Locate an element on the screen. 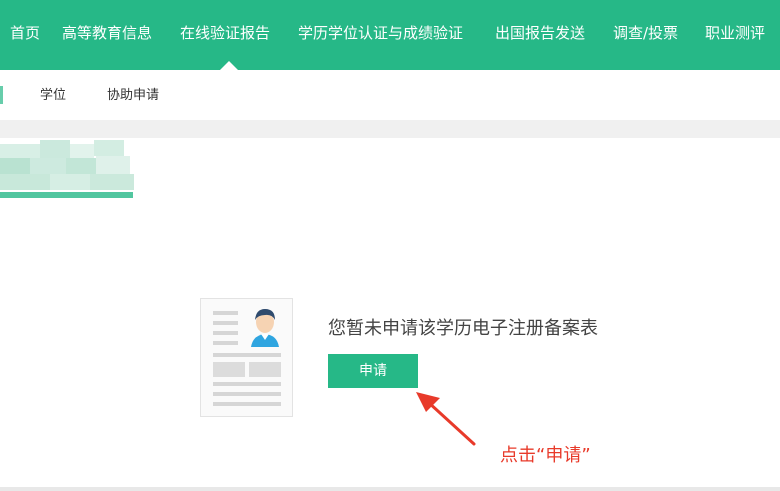 The image size is (780, 491). cut-off-subnav-item is located at coordinates (1, 95).